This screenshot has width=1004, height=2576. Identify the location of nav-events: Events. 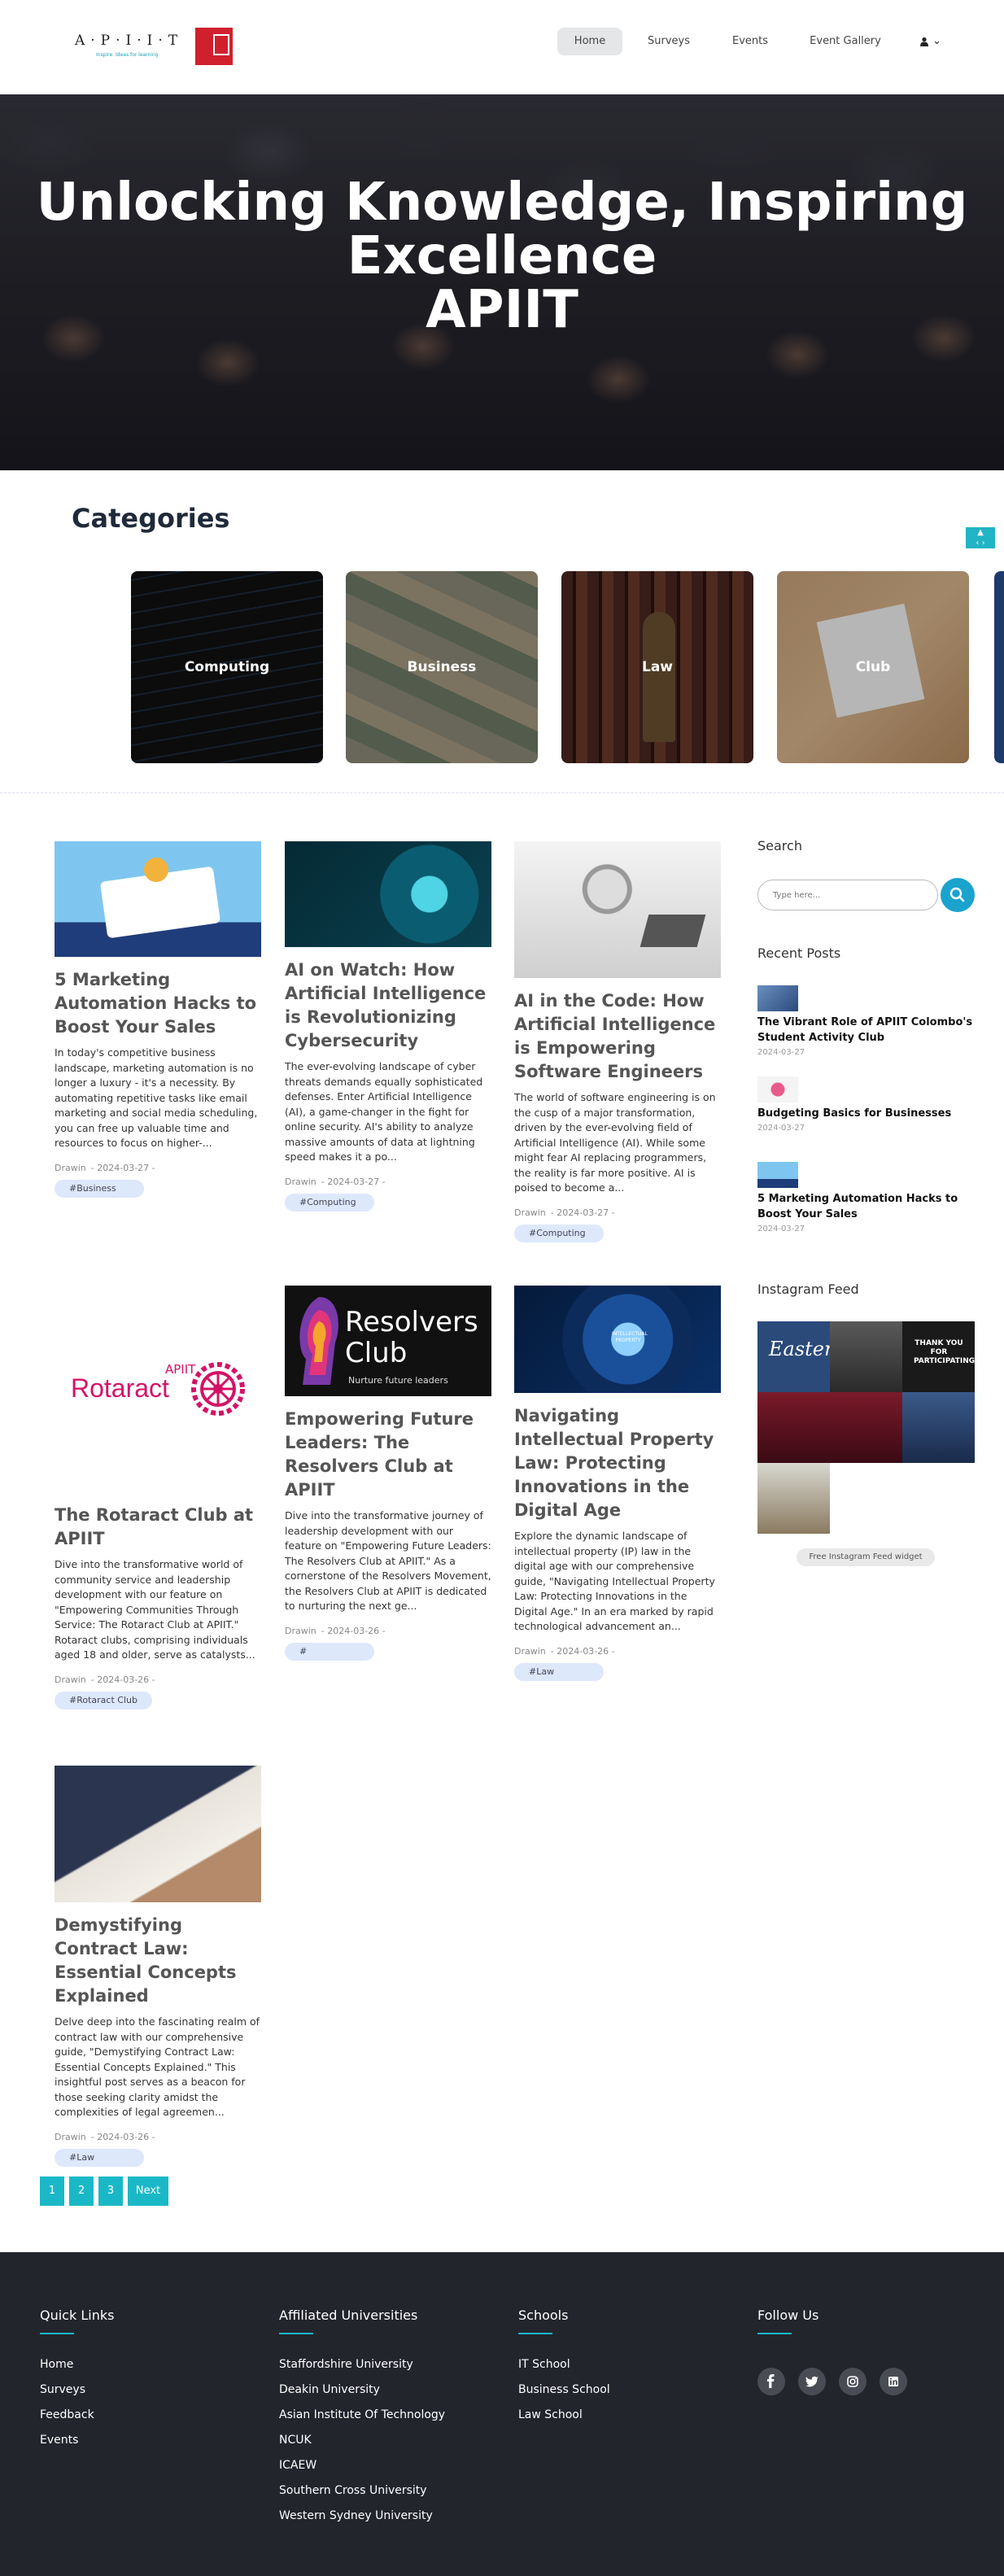
(750, 41).